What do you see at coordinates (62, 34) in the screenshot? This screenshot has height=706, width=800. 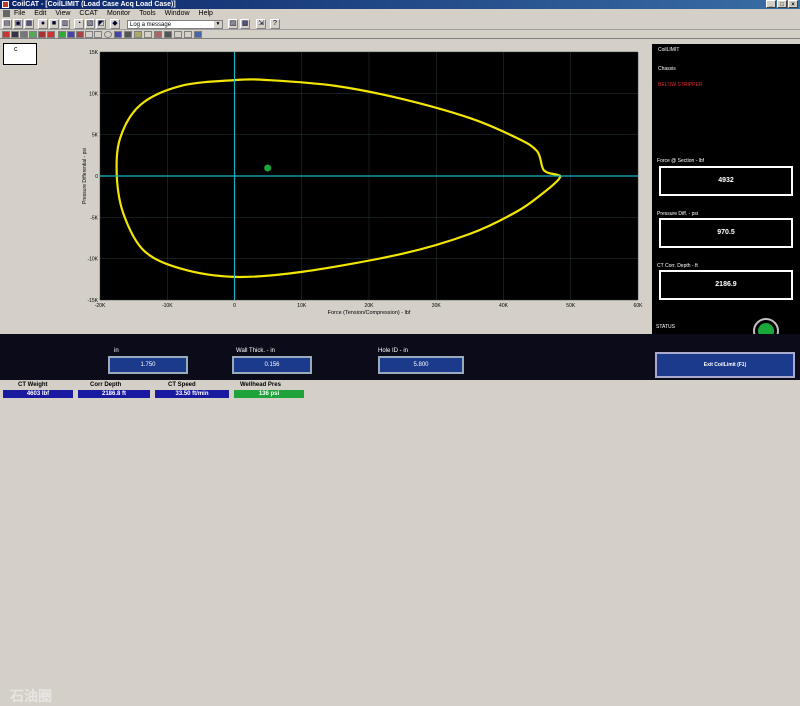 I see `ok-icon` at bounding box center [62, 34].